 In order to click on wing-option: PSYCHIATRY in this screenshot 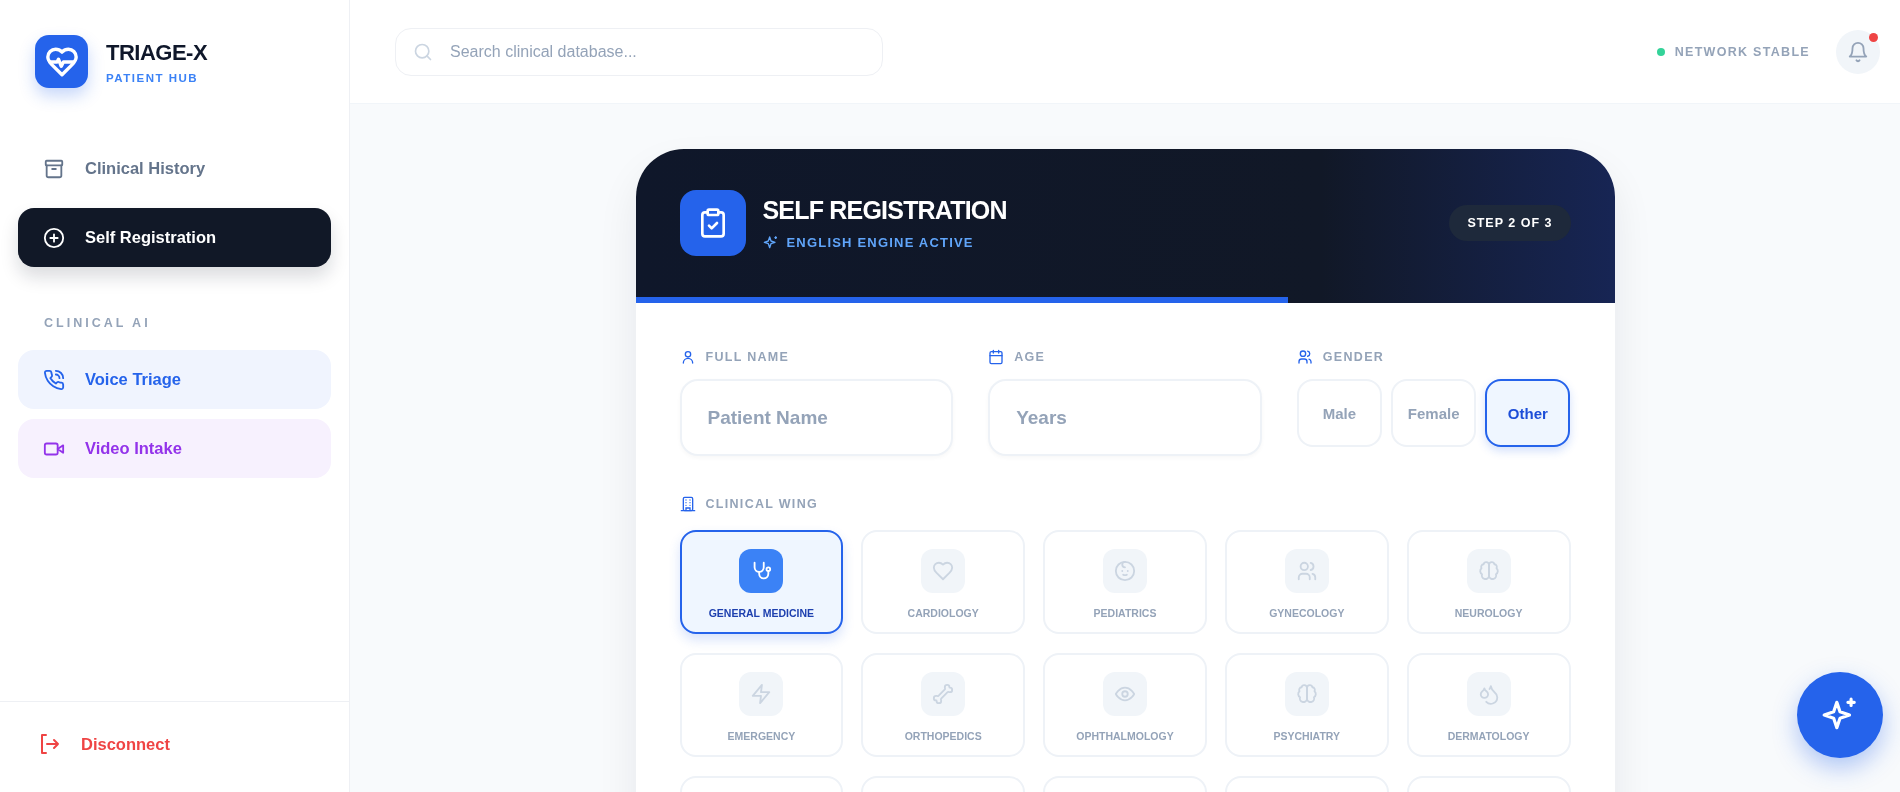, I will do `click(1306, 705)`.